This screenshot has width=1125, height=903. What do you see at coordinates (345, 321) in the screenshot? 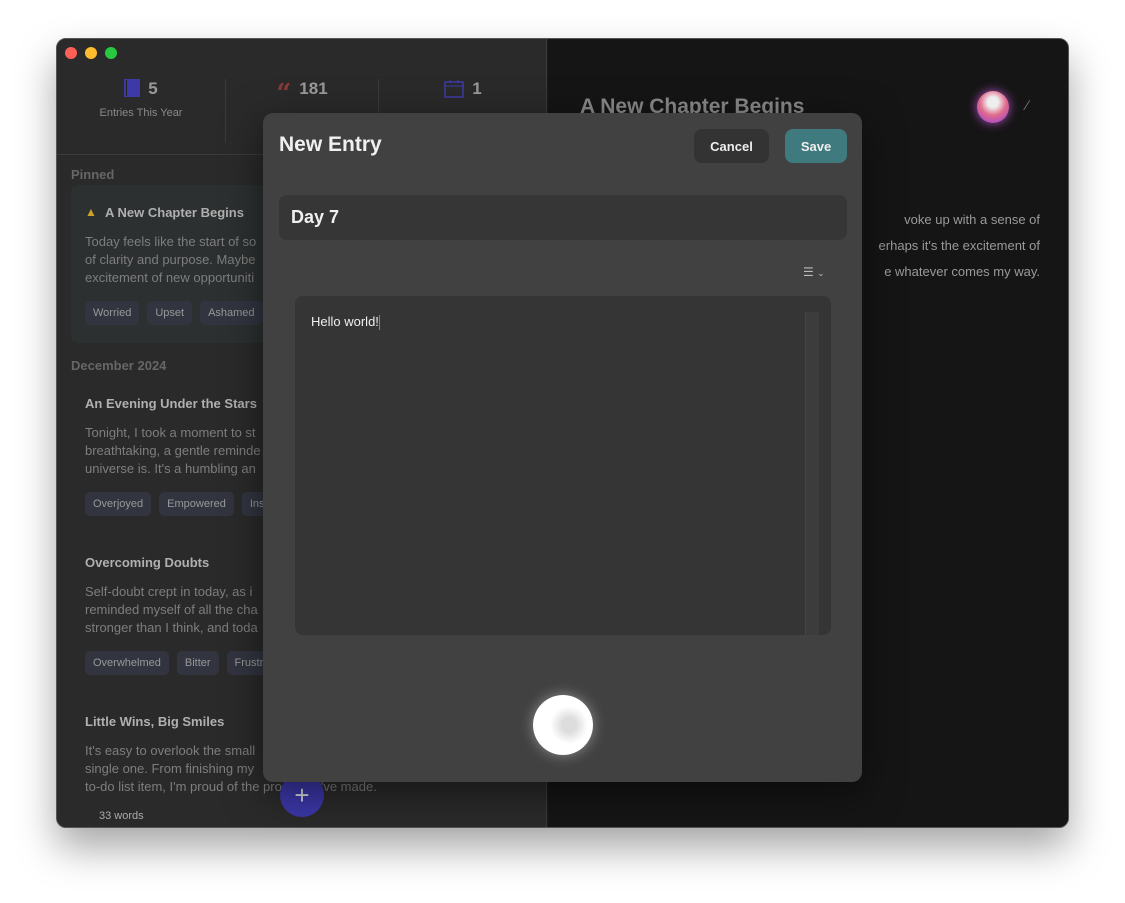
I see `editor-text: Hello world!` at bounding box center [345, 321].